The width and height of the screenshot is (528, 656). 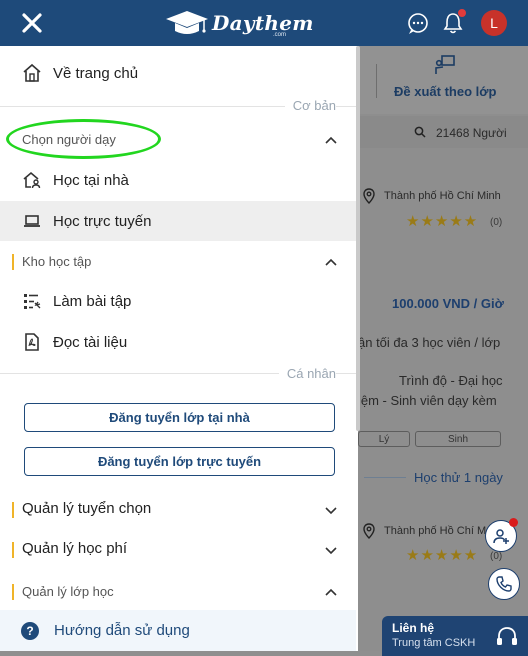 I want to click on subject-chip: Sinh, so click(x=458, y=439).